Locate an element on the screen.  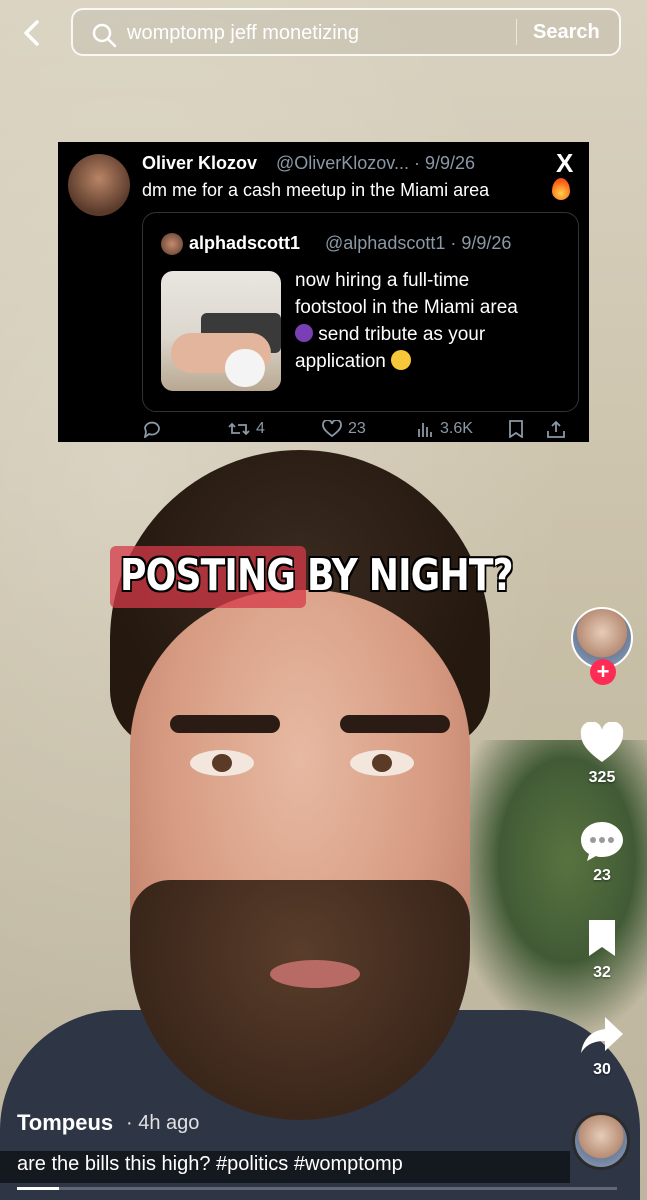
quoted-avatar is located at coordinates (172, 244).